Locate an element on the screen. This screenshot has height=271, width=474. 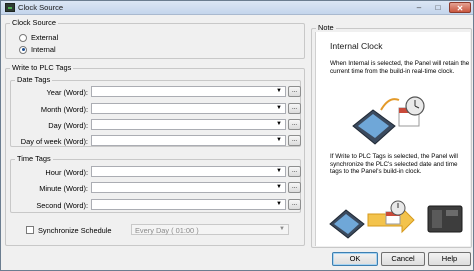
radio-external: External is located at coordinates (38, 37).